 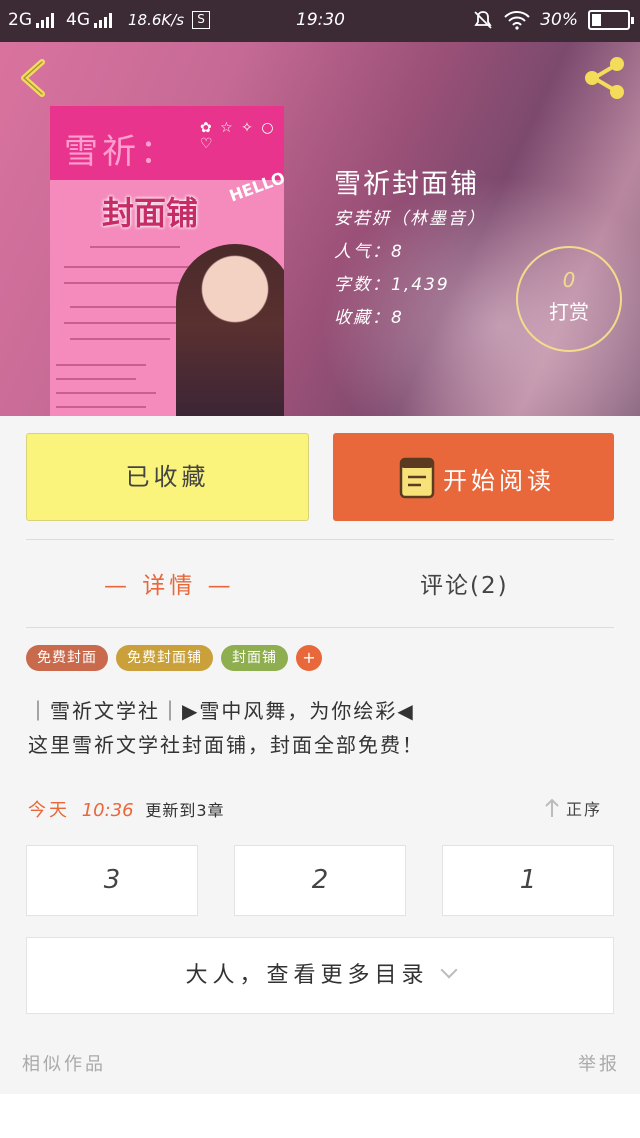 What do you see at coordinates (369, 252) in the screenshot?
I see `book-popularity: 人气：8` at bounding box center [369, 252].